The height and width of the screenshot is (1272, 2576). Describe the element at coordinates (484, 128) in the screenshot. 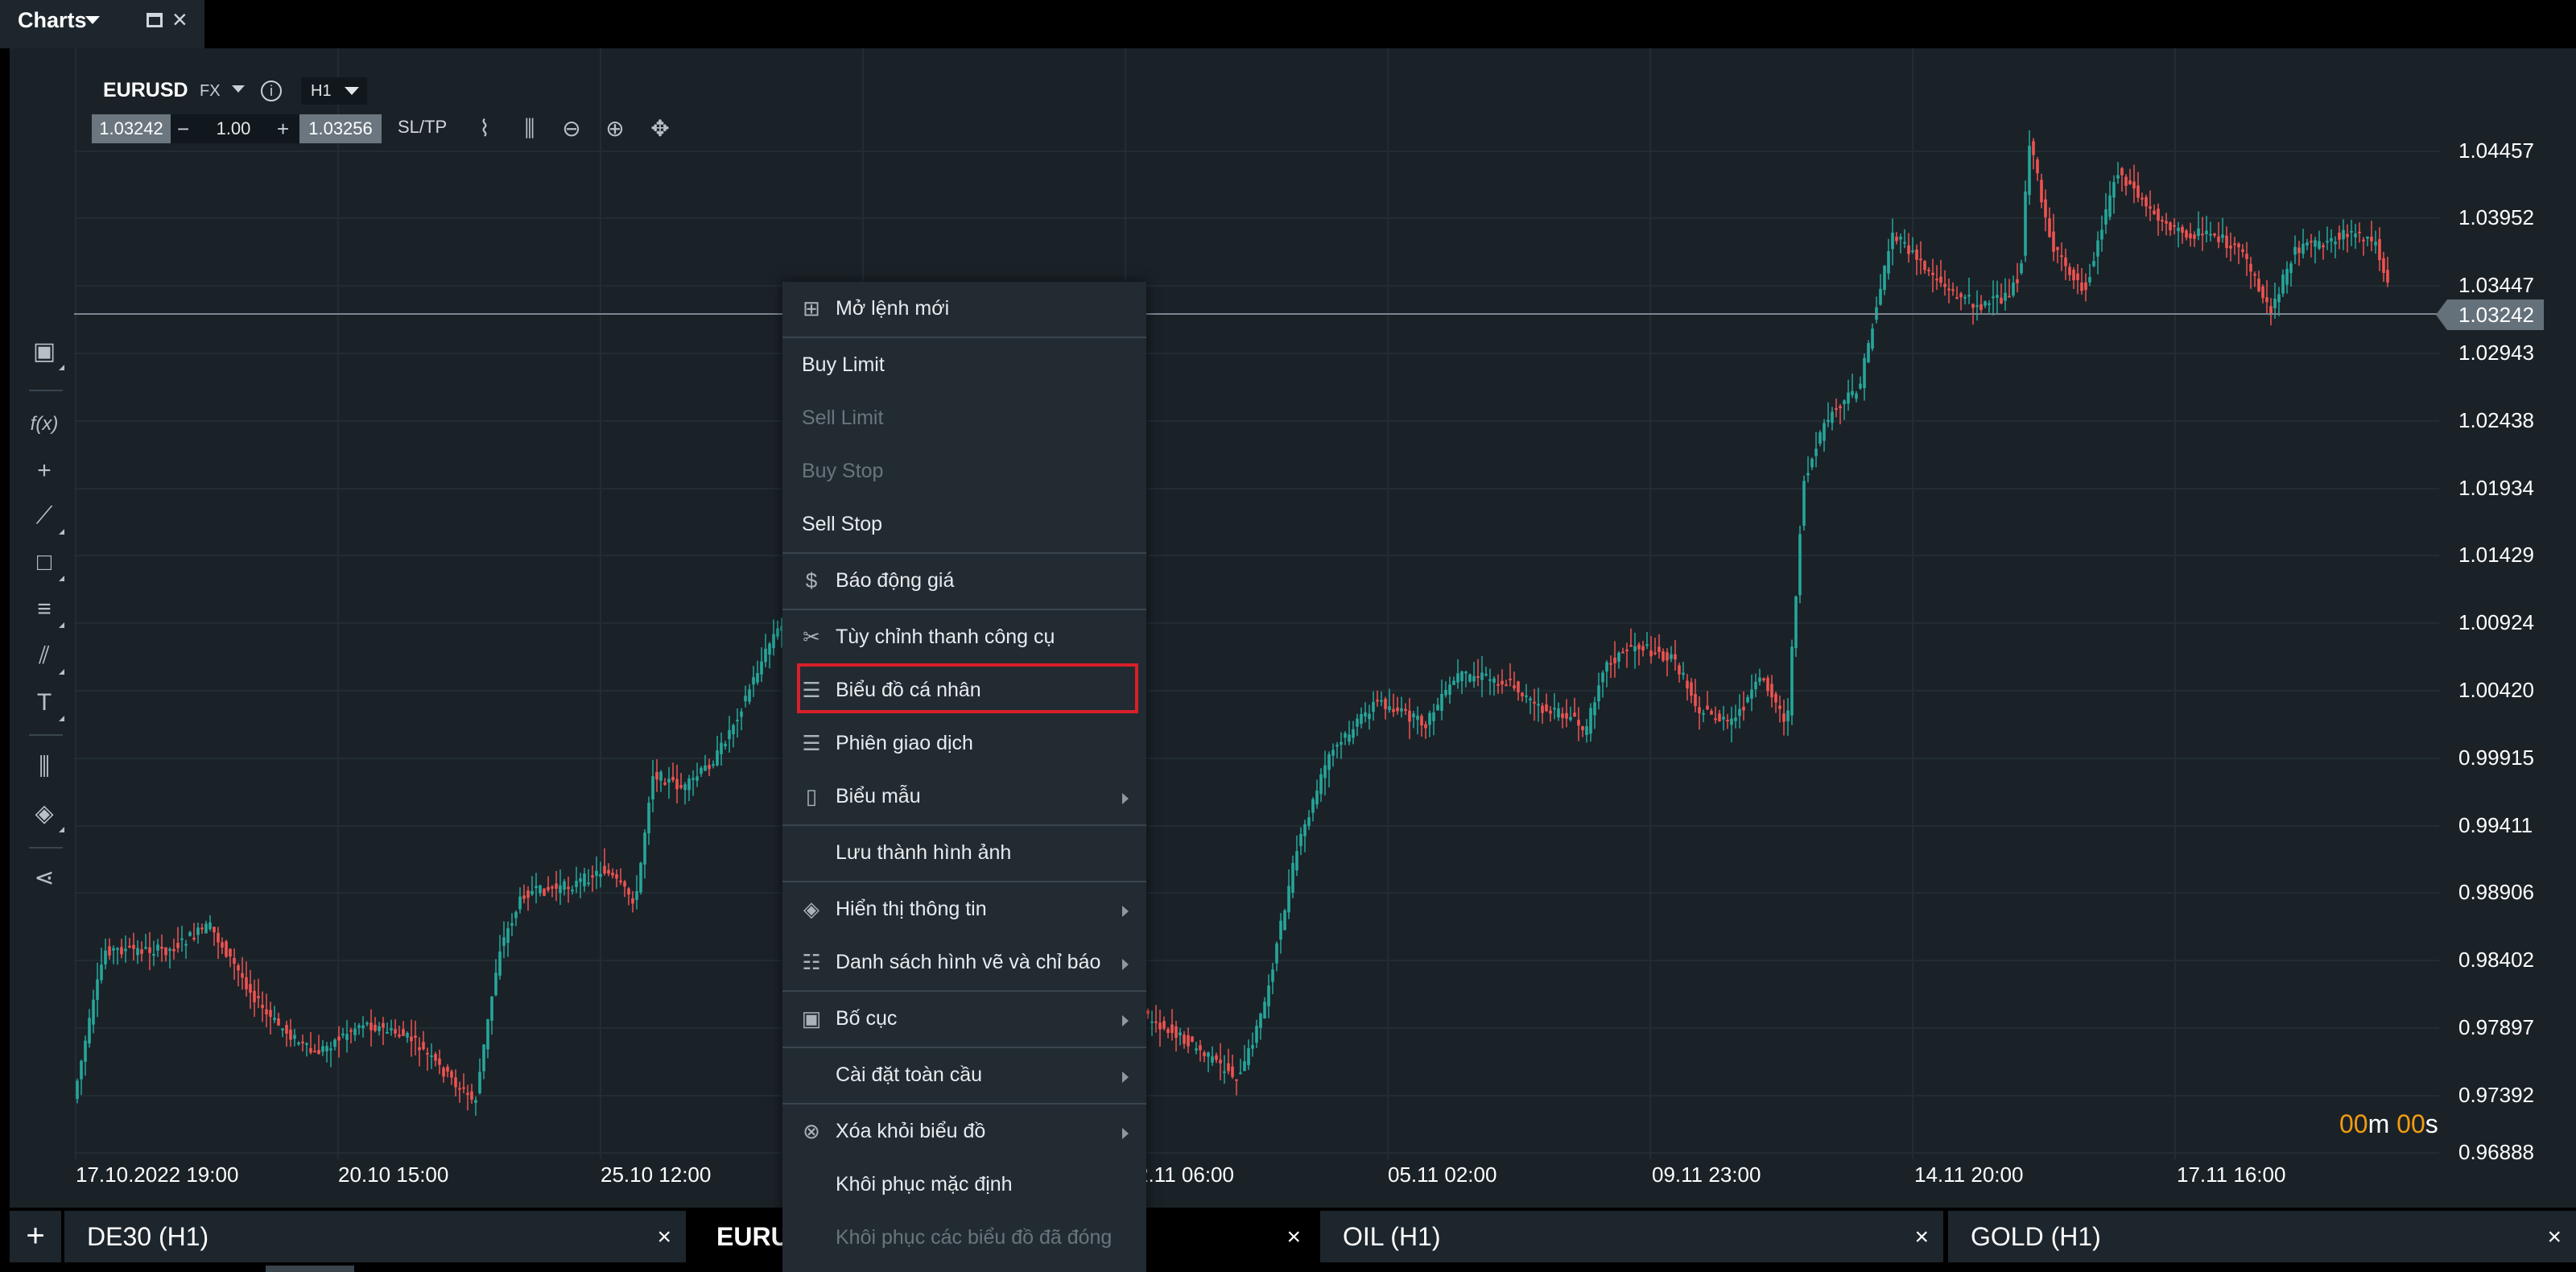

I see `line-chart-icon: ⌇` at that location.